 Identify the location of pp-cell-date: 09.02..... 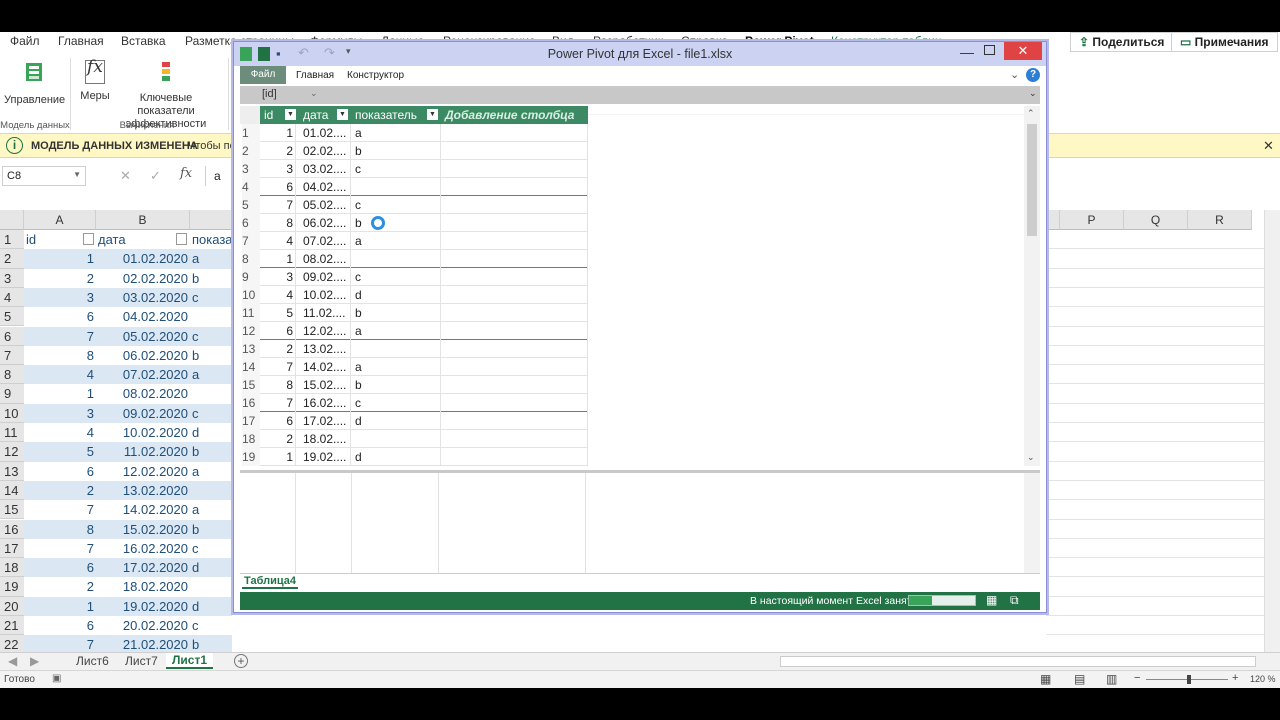
(325, 277).